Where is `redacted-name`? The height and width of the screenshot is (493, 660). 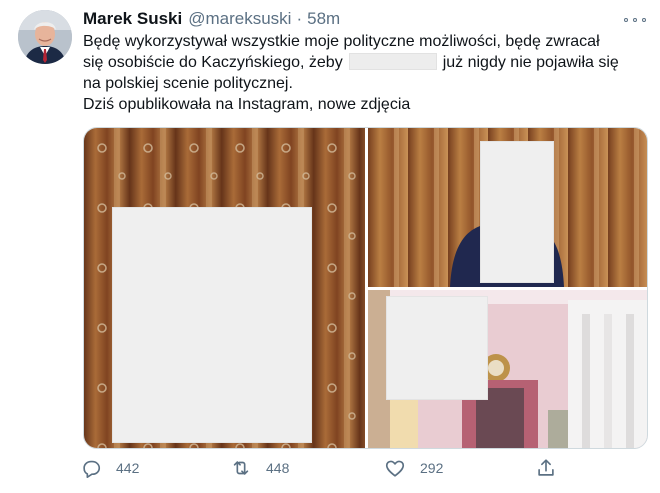
redacted-name is located at coordinates (392, 61).